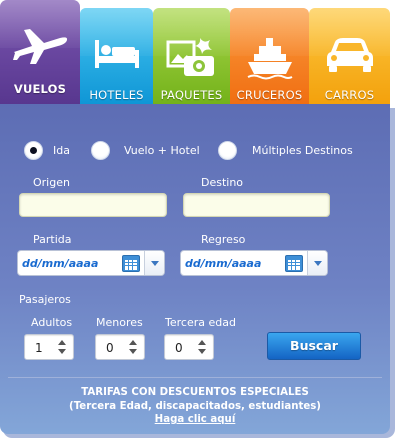 The width and height of the screenshot is (400, 440). Describe the element at coordinates (110, 348) in the screenshot. I see `minors-value: 0` at that location.